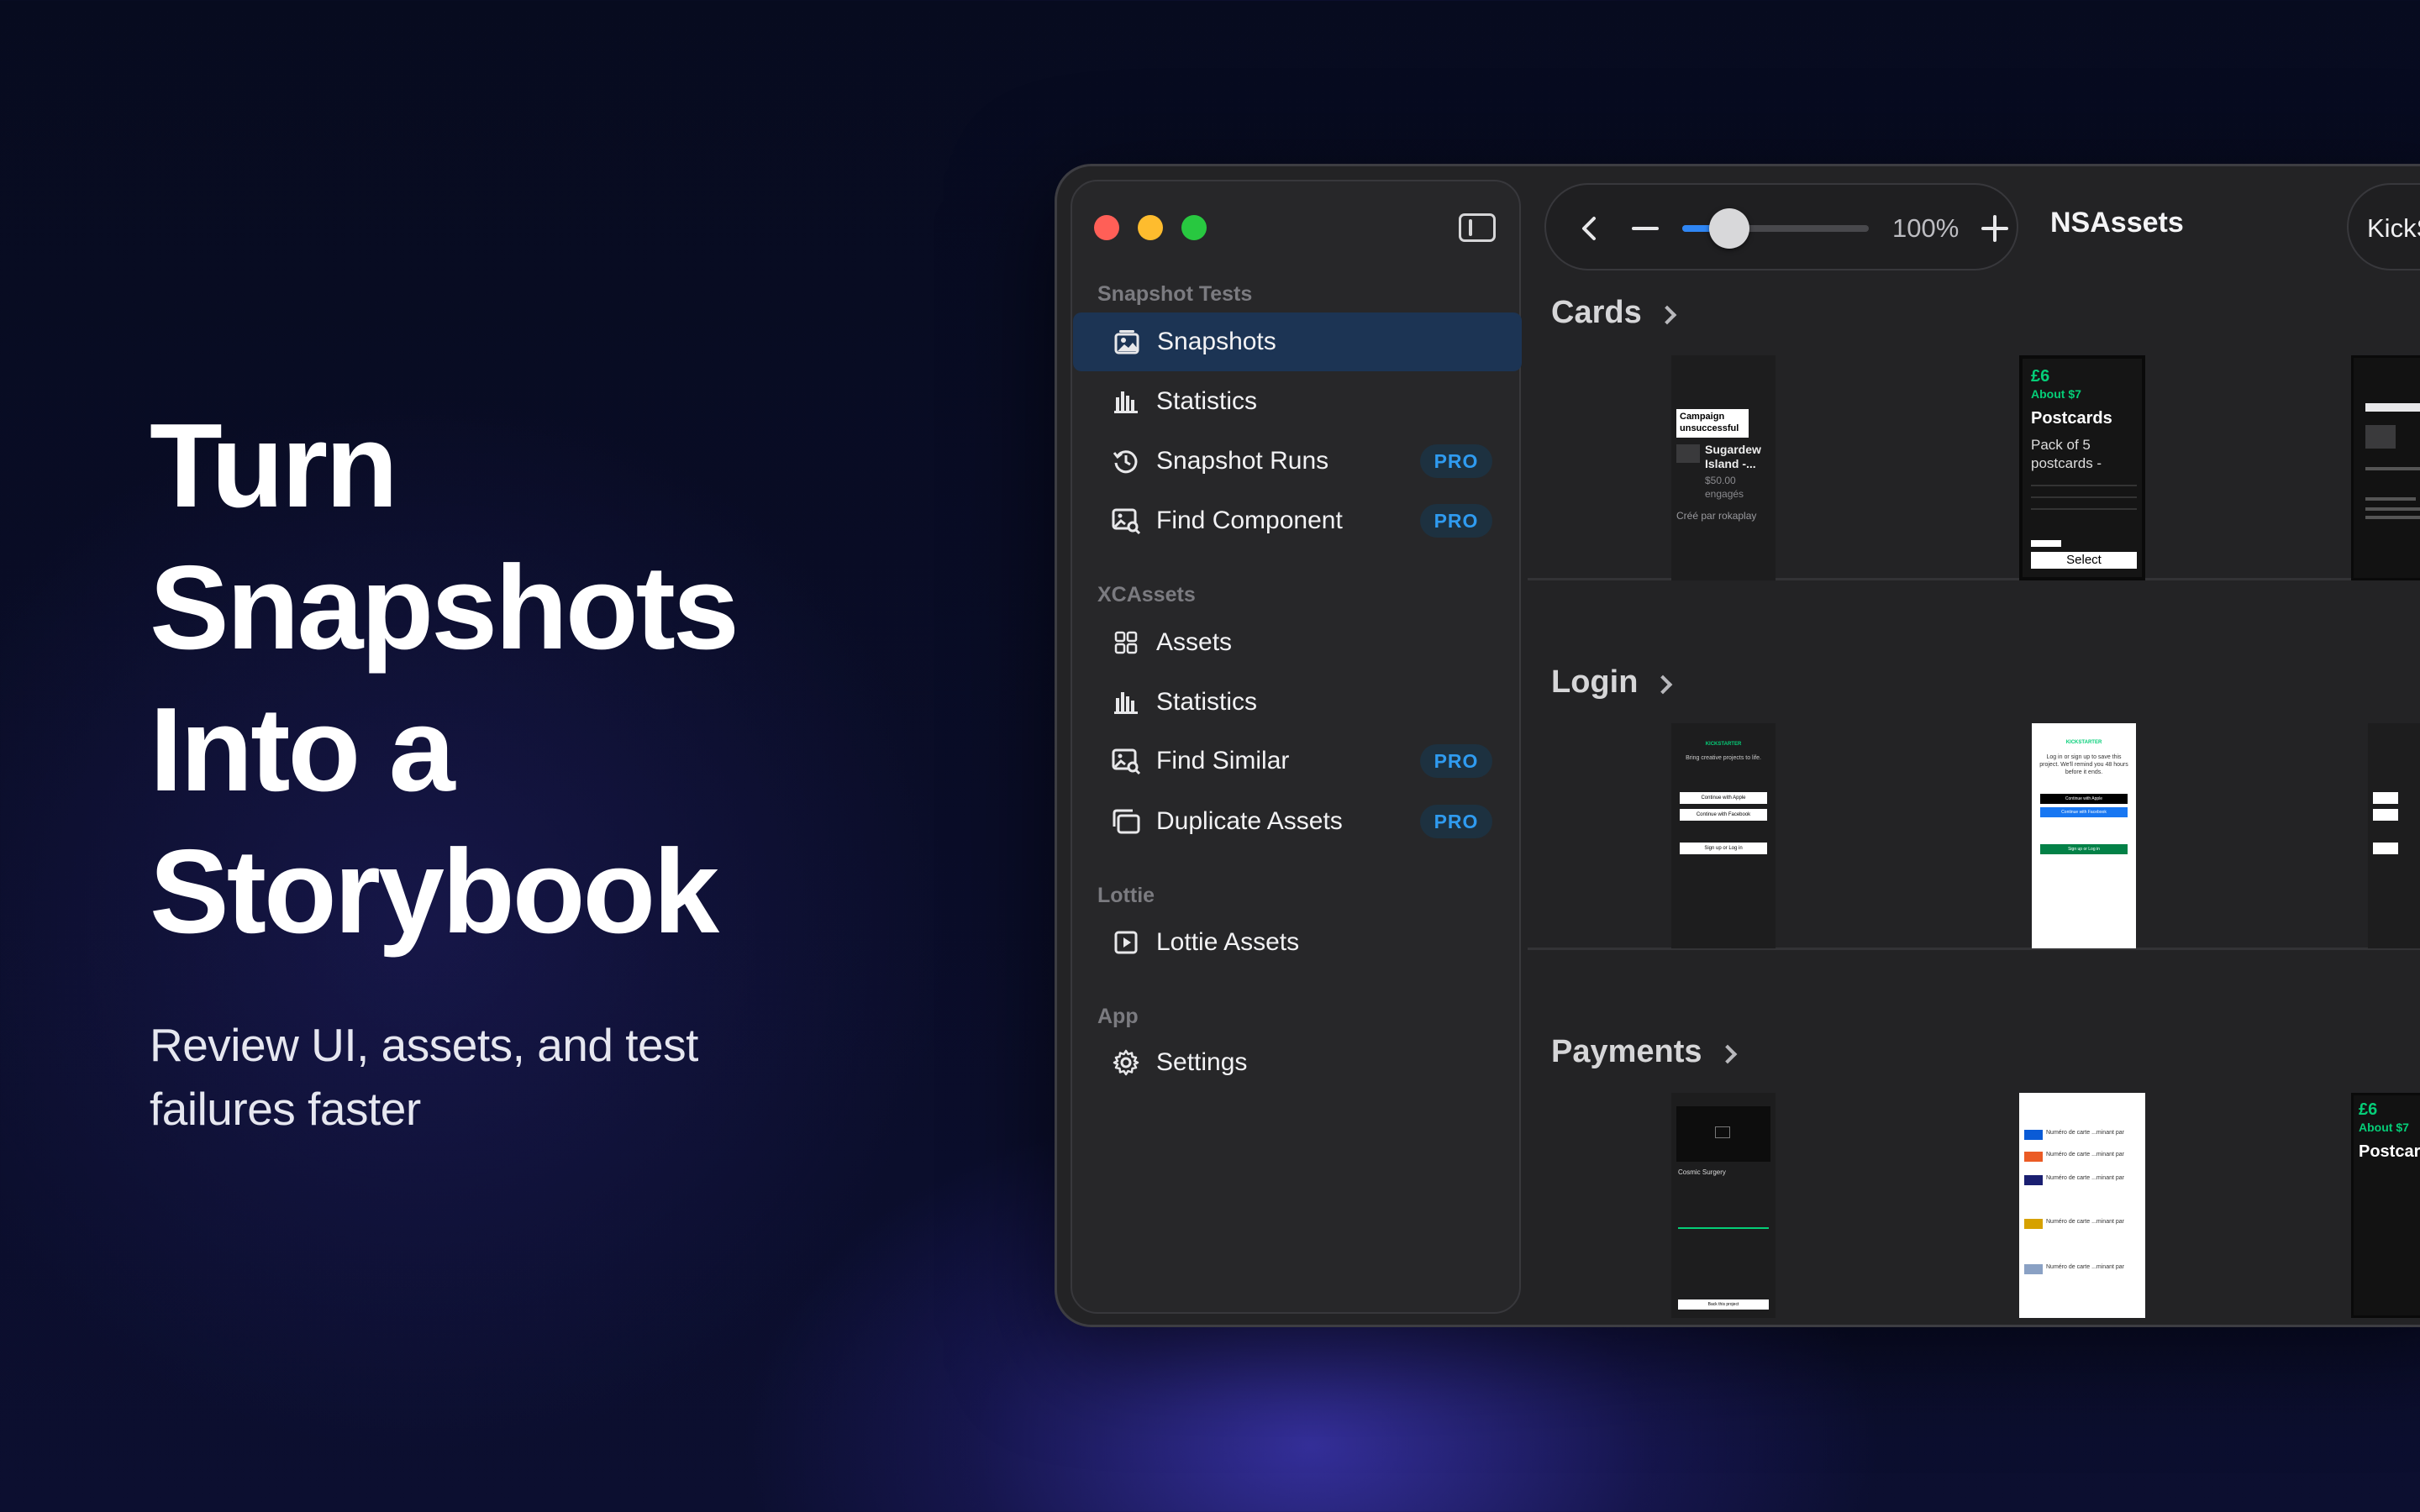 The height and width of the screenshot is (1512, 2420). I want to click on toolbar: 100% NSAssets KickS, so click(1978, 227).